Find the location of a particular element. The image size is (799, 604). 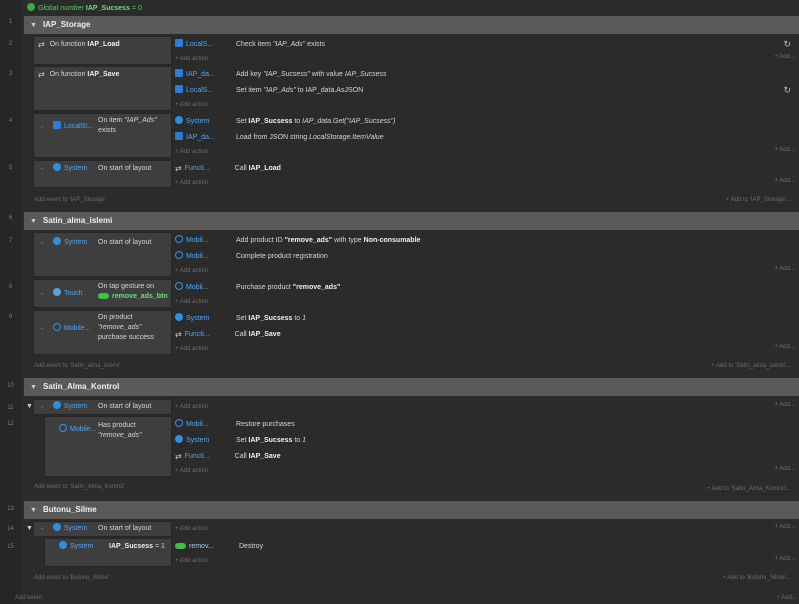

action-text-end: to IAP_data.AsJSON is located at coordinates (330, 90).